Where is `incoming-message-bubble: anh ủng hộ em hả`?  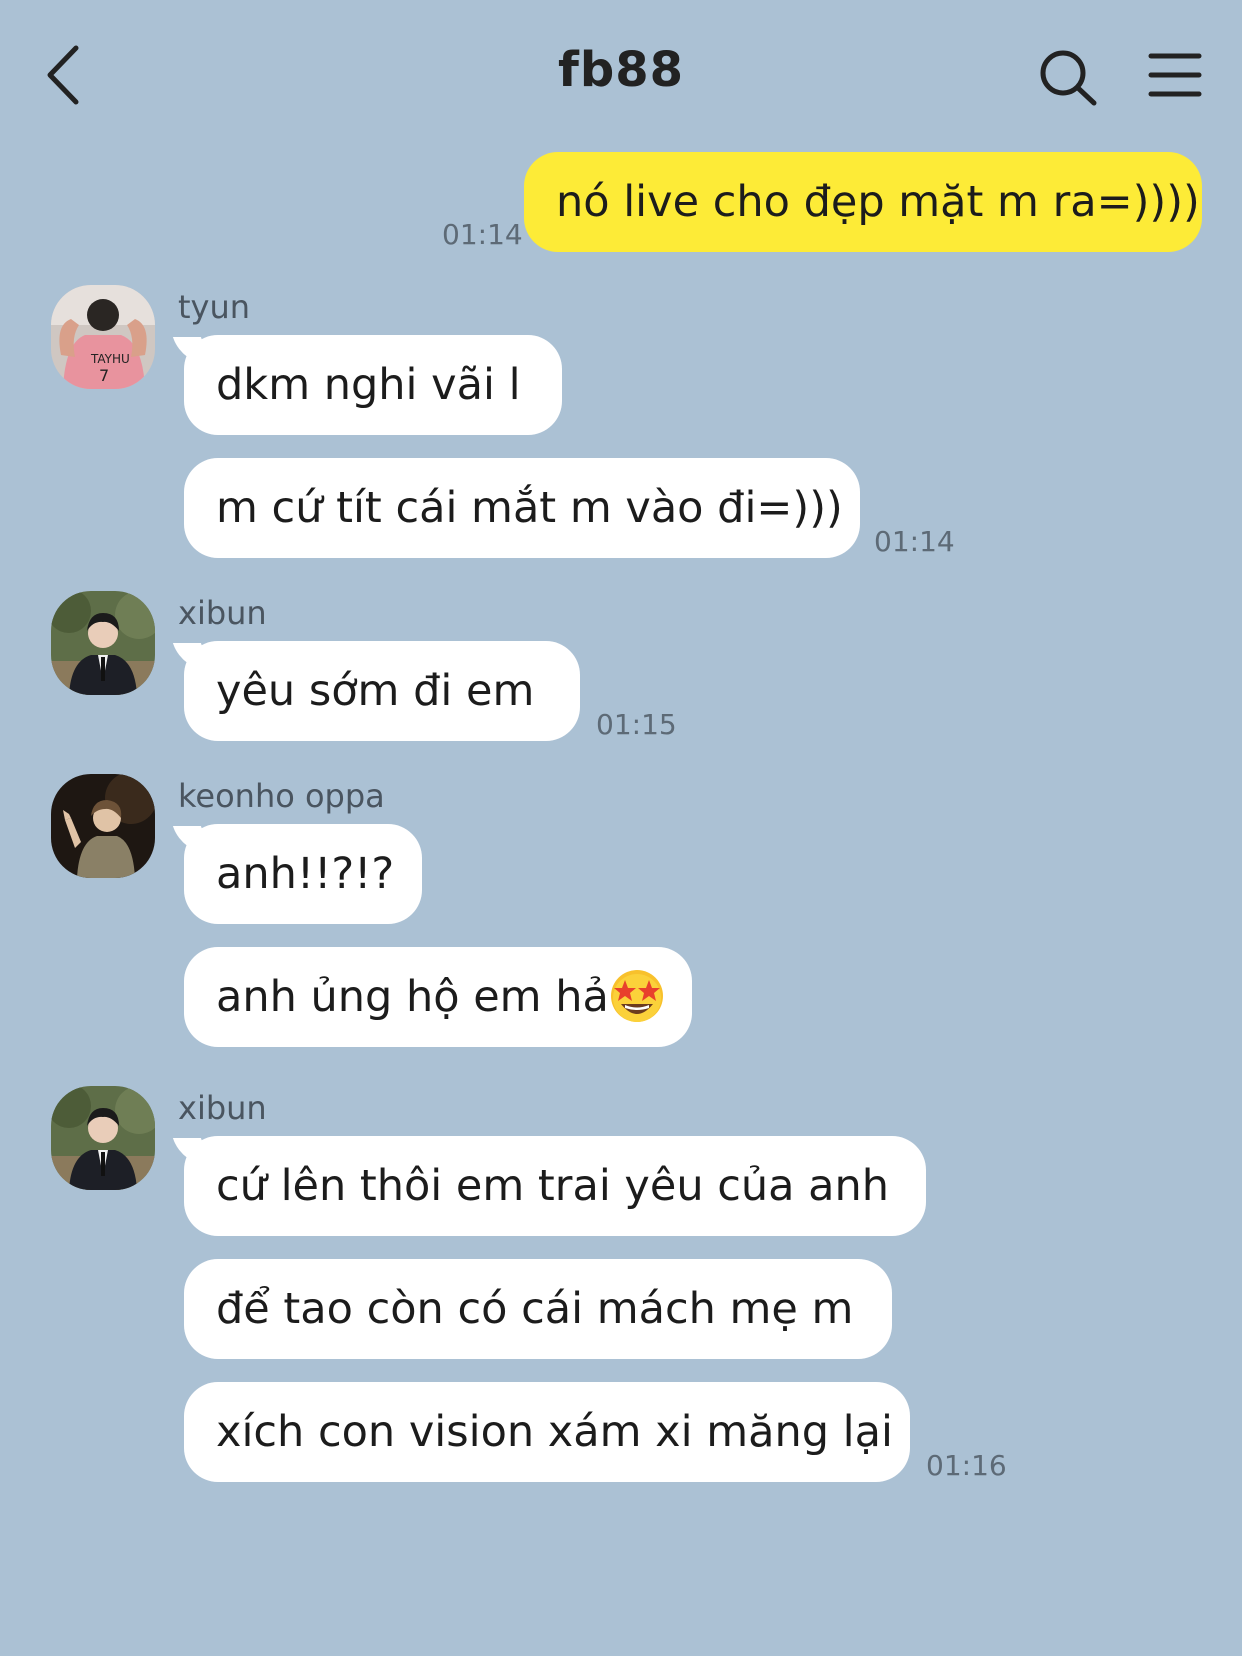
incoming-message-bubble: anh ủng hộ em hả is located at coordinates (438, 997).